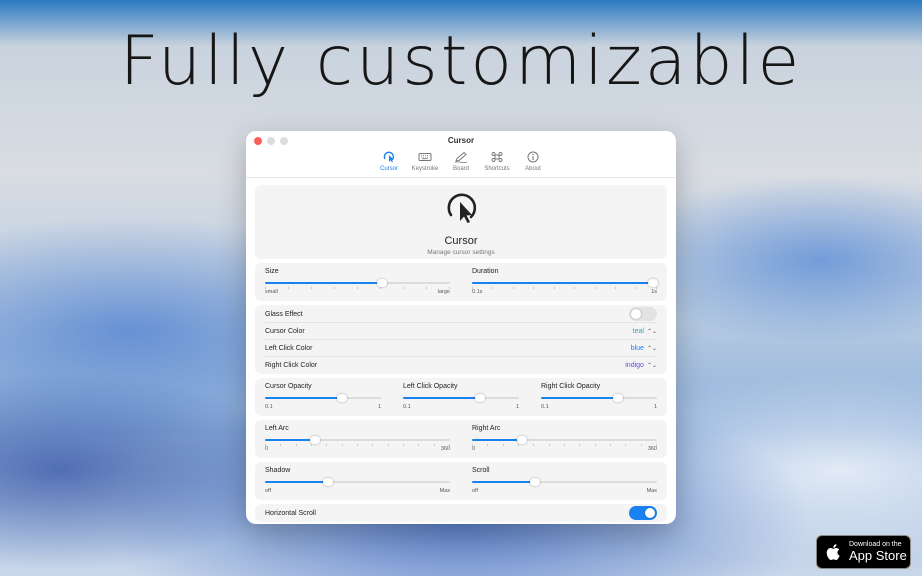  What do you see at coordinates (654, 292) in the screenshot?
I see `duration-max-label: 1s` at bounding box center [654, 292].